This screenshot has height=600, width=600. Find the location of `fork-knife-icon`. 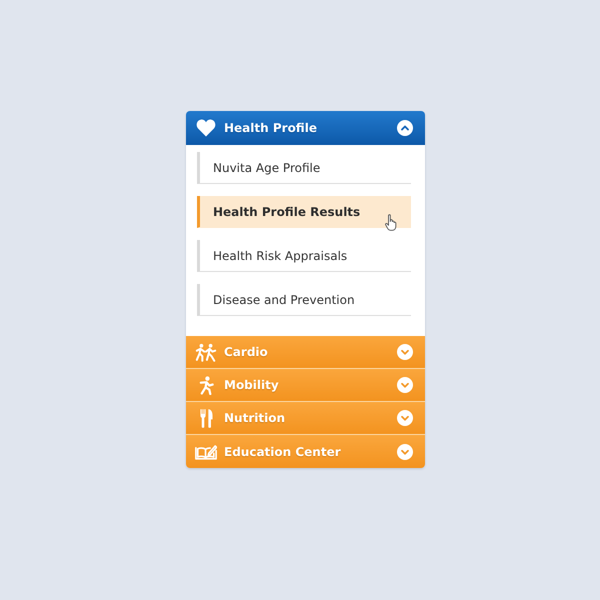

fork-knife-icon is located at coordinates (206, 418).